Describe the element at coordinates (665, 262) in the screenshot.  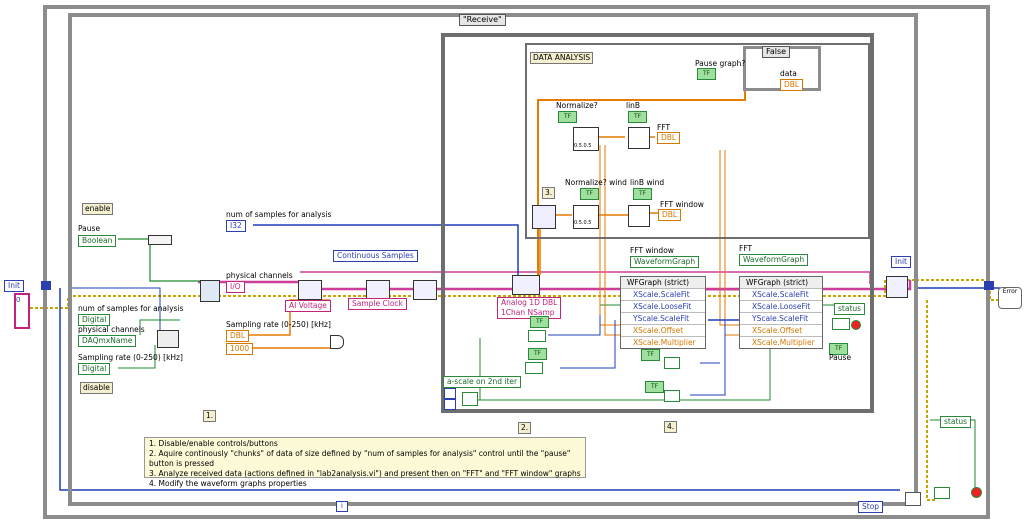
I see `fft-window-graph-ref: WaveformGraph` at that location.